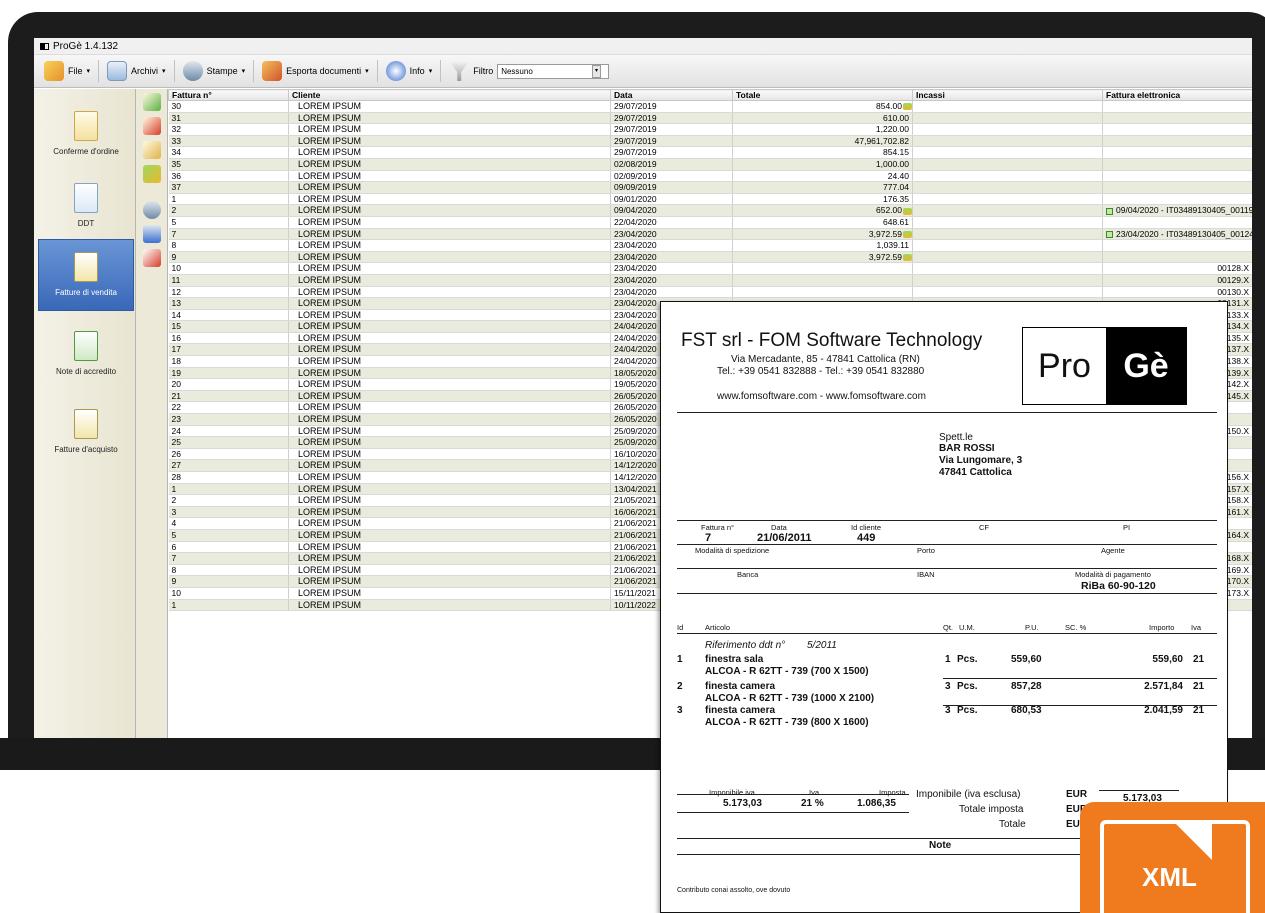 This screenshot has width=1265, height=913. Describe the element at coordinates (710, 245) in the screenshot. I see `table-row: 8 LOREM IPSUM 23/04/2020 1,039.11` at that location.